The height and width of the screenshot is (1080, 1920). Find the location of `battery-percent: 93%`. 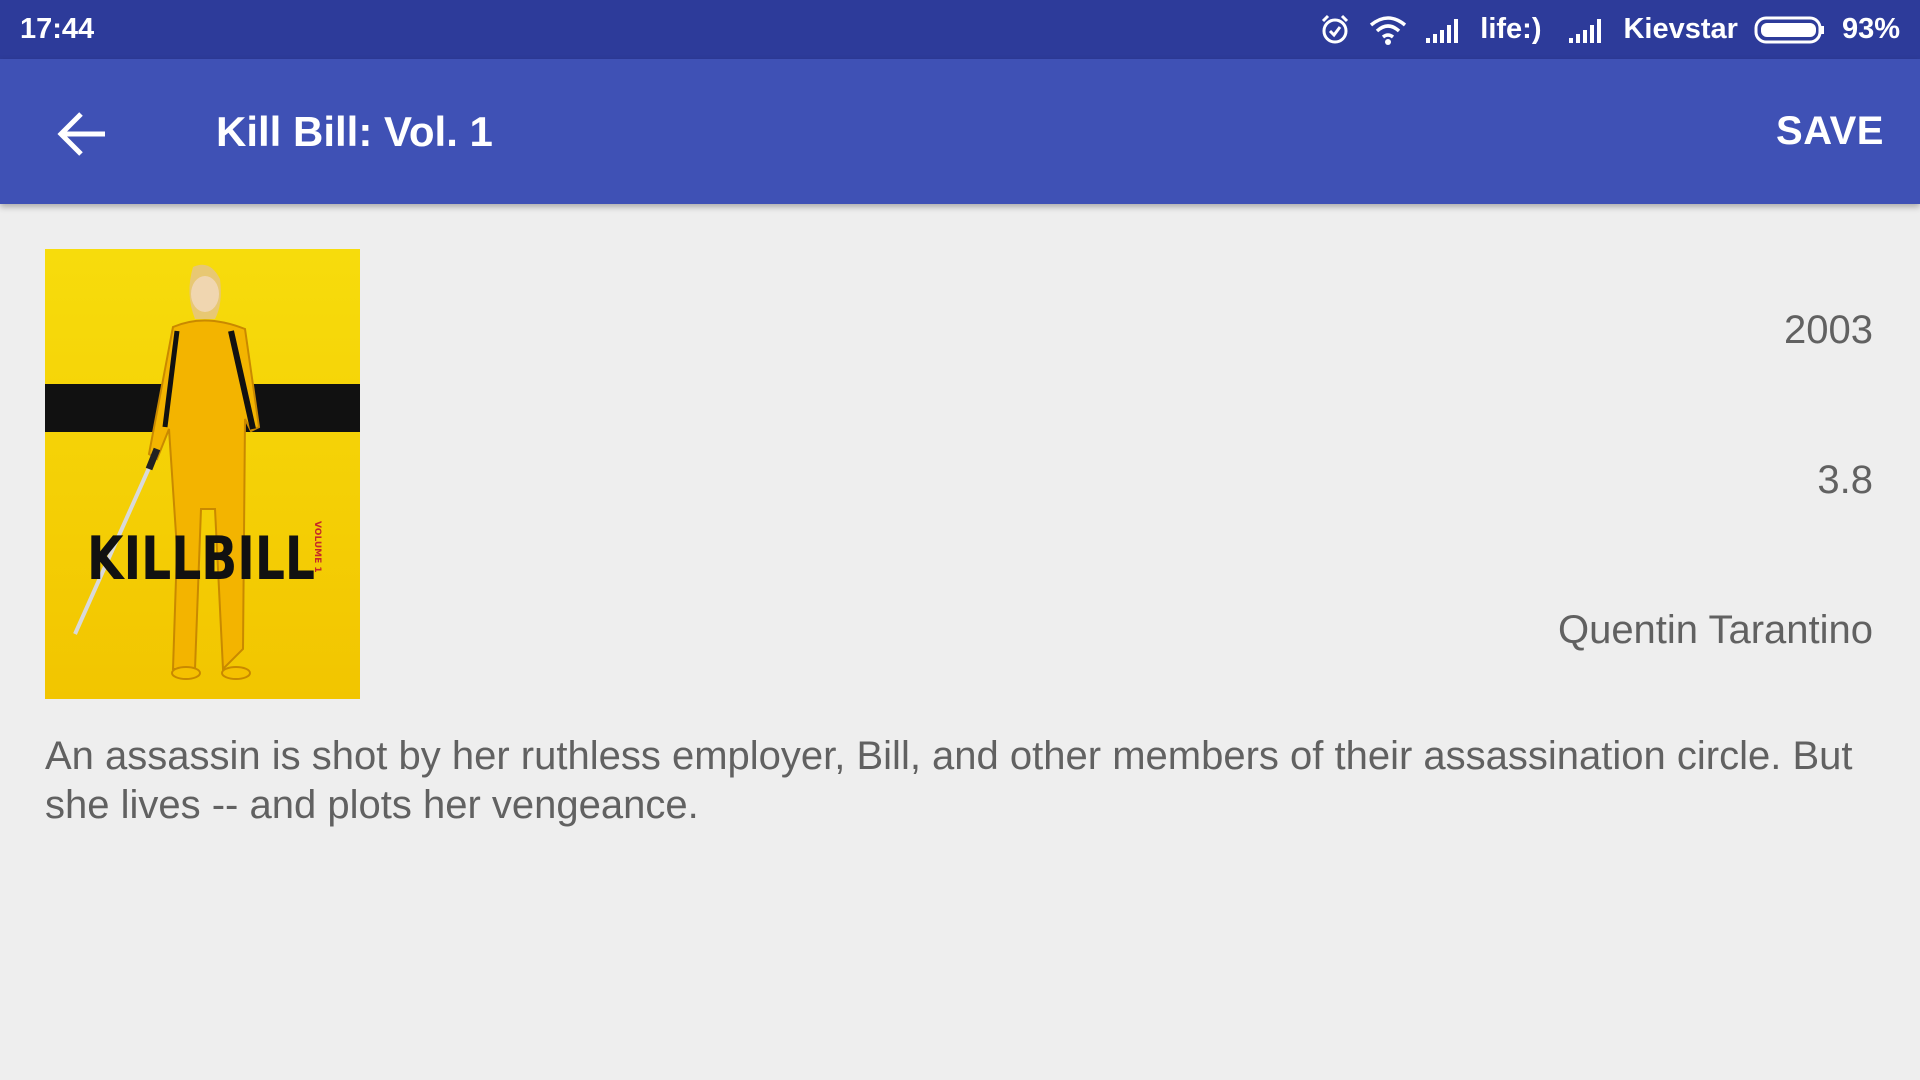

battery-percent: 93% is located at coordinates (1870, 29).